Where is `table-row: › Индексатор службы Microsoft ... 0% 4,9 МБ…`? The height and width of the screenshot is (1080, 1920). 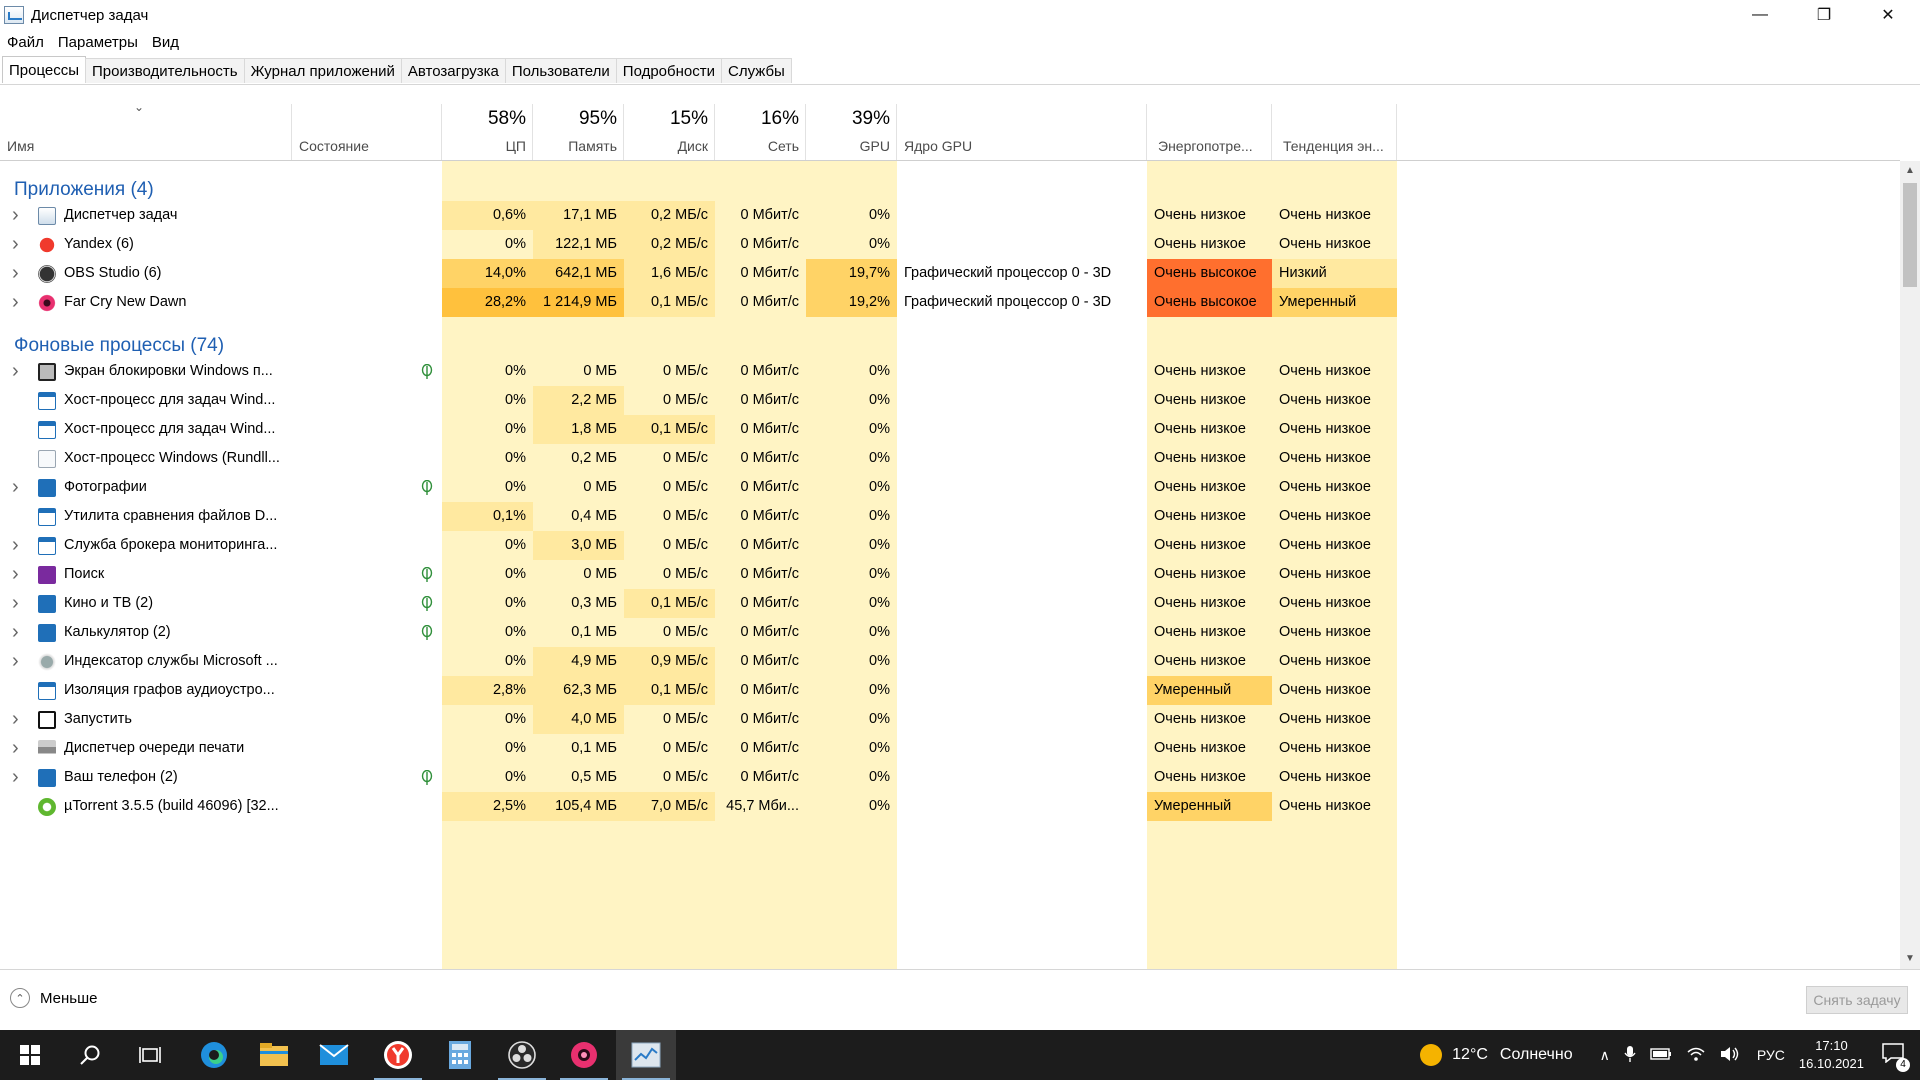
table-row: › Индексатор службы Microsoft ... 0% 4,9 МБ… is located at coordinates (700, 661).